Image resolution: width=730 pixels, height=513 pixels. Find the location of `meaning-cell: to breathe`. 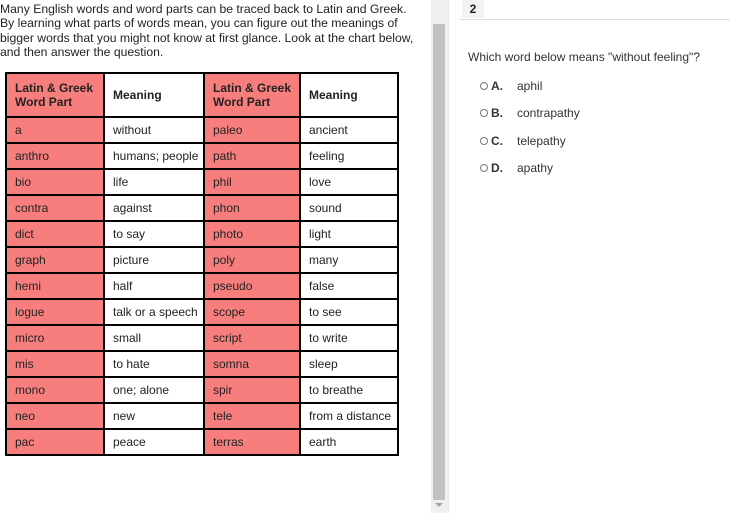

meaning-cell: to breathe is located at coordinates (349, 390).